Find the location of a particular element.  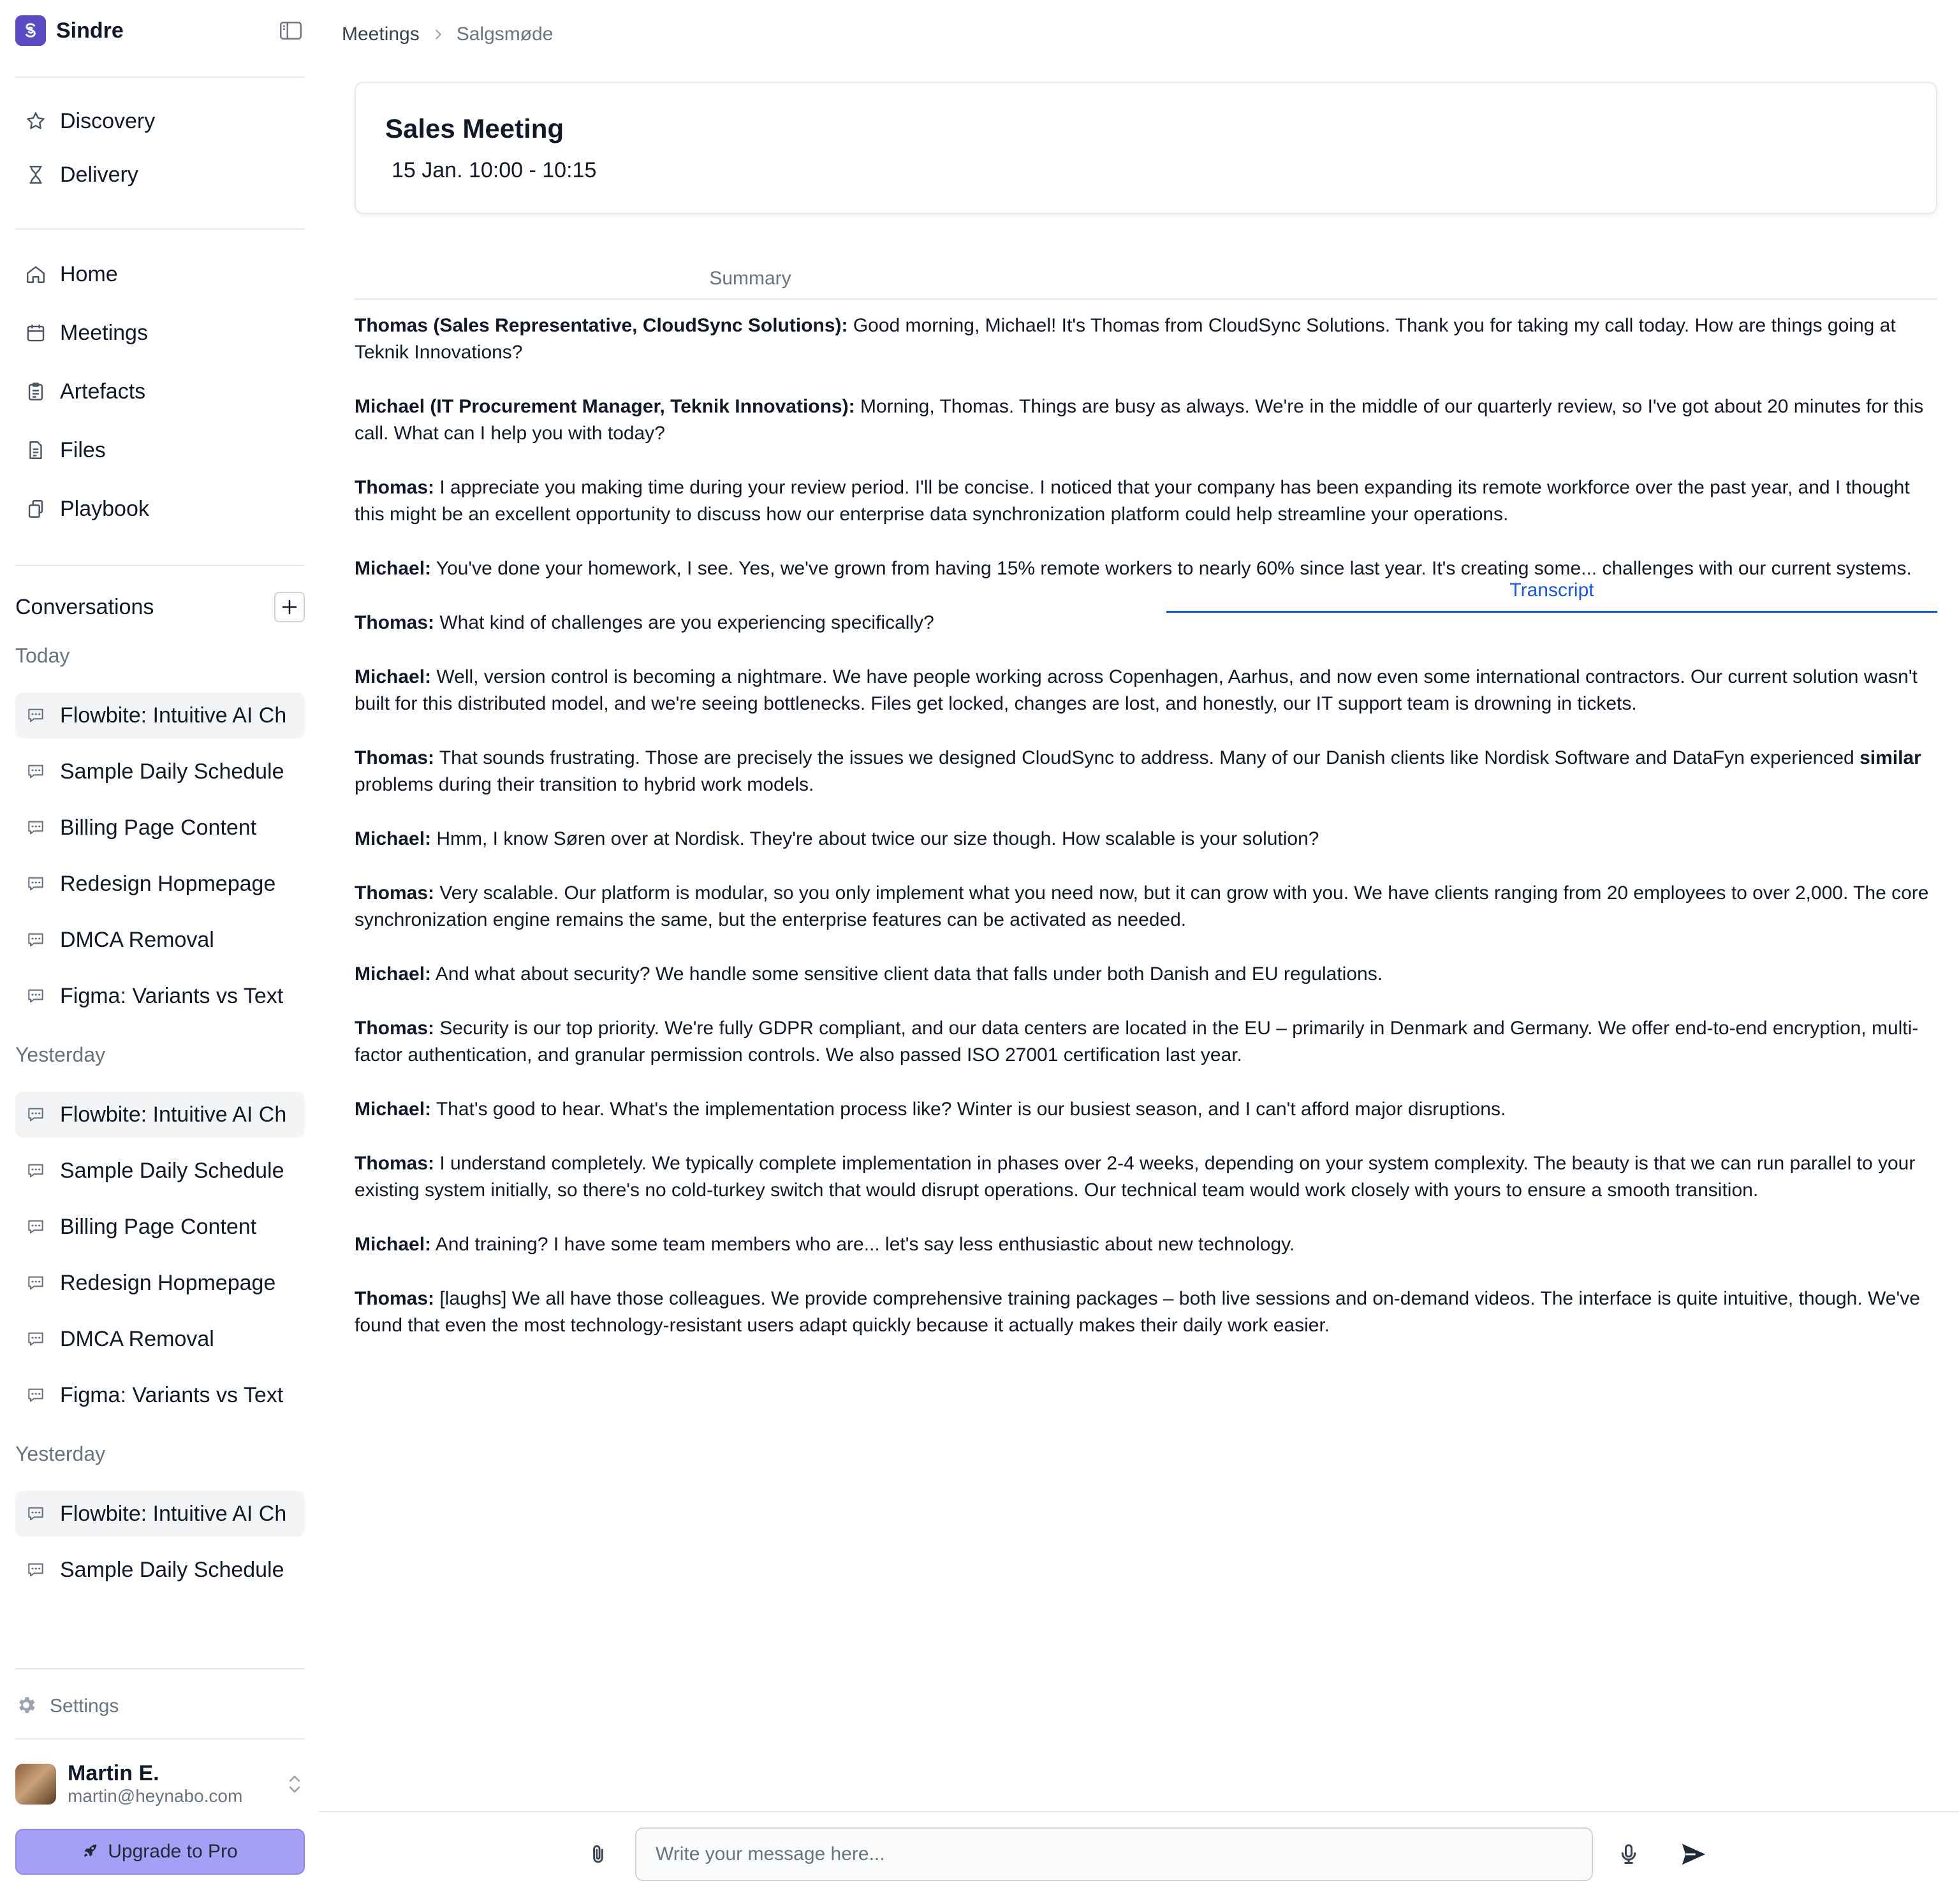

conversation-label: Sample Daily Schedule is located at coordinates (172, 771).